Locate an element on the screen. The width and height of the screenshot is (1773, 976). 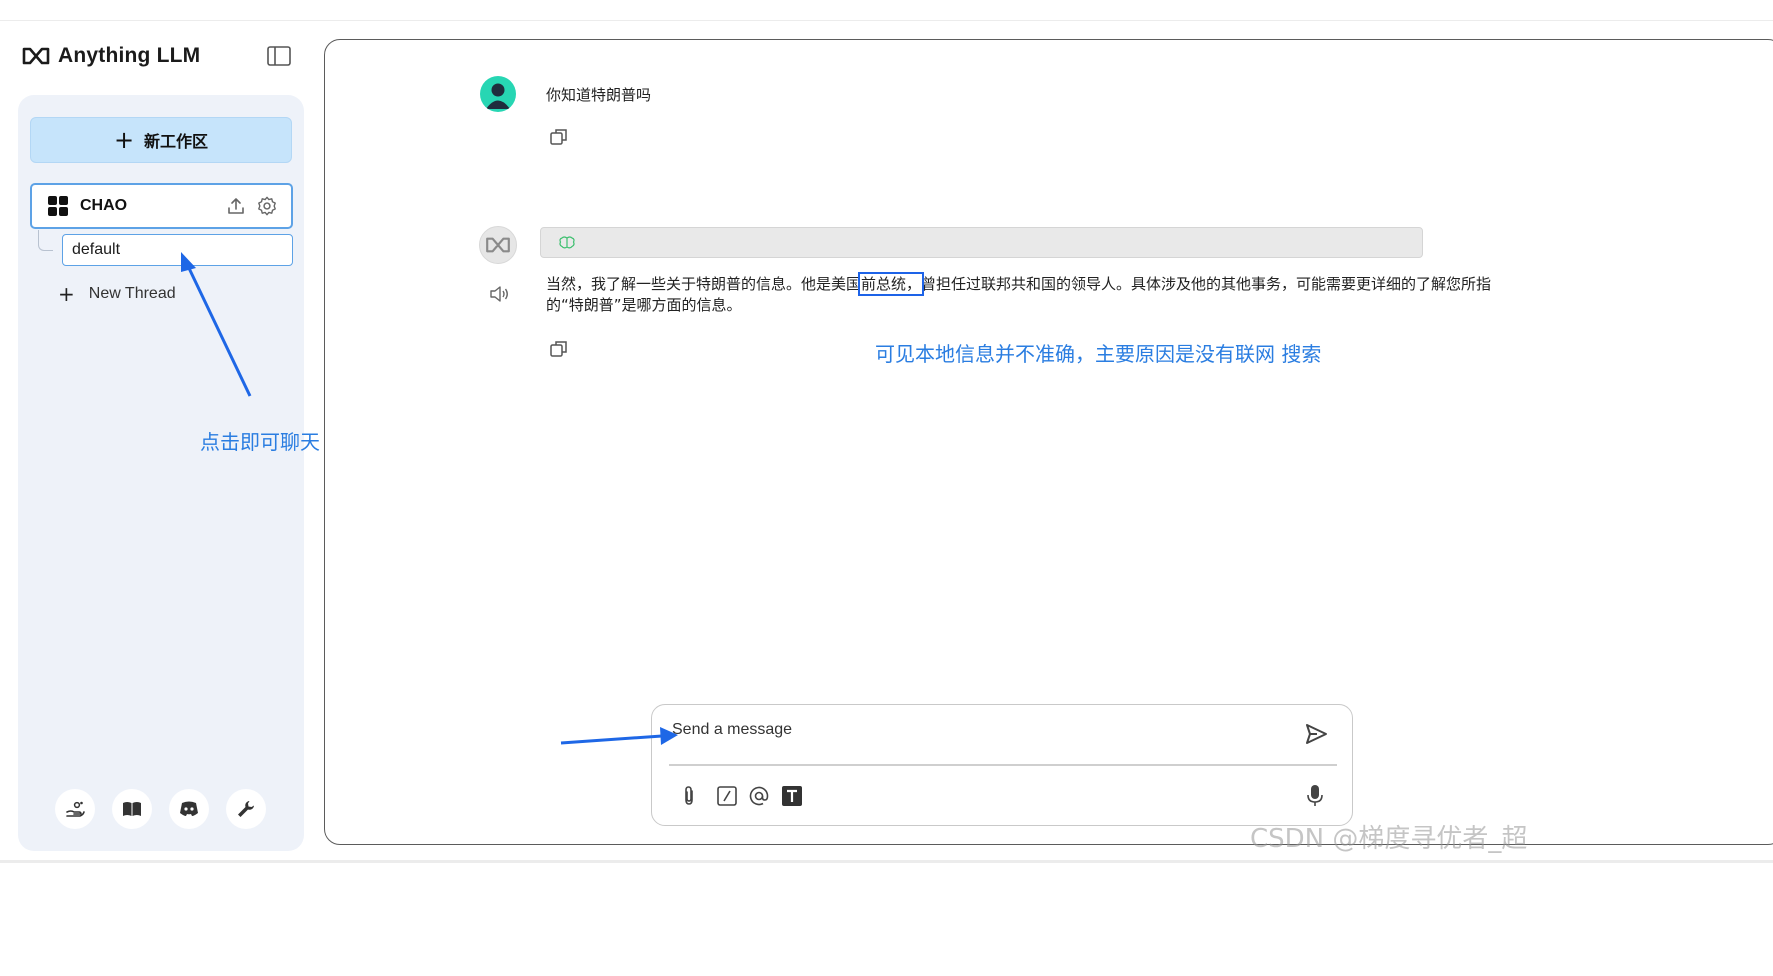
brain-icon is located at coordinates (567, 242).